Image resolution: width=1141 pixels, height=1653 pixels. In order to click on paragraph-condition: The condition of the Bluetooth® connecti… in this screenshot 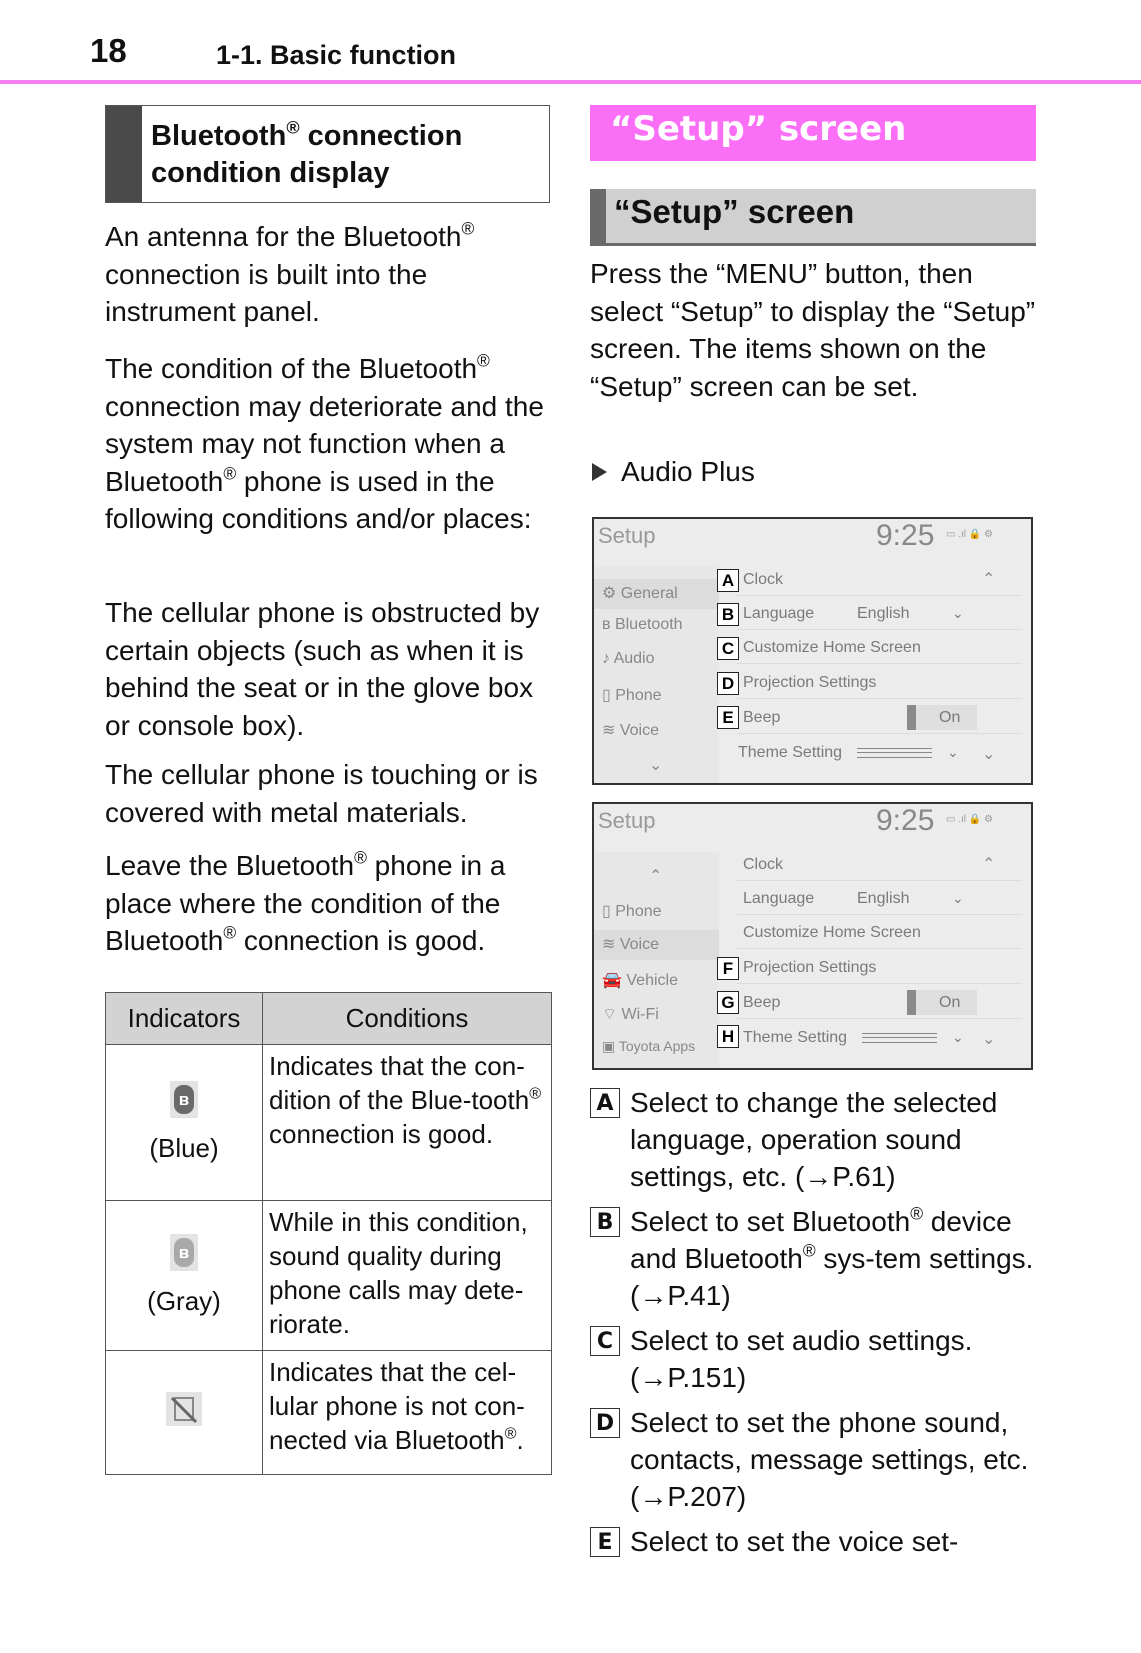, I will do `click(324, 442)`.